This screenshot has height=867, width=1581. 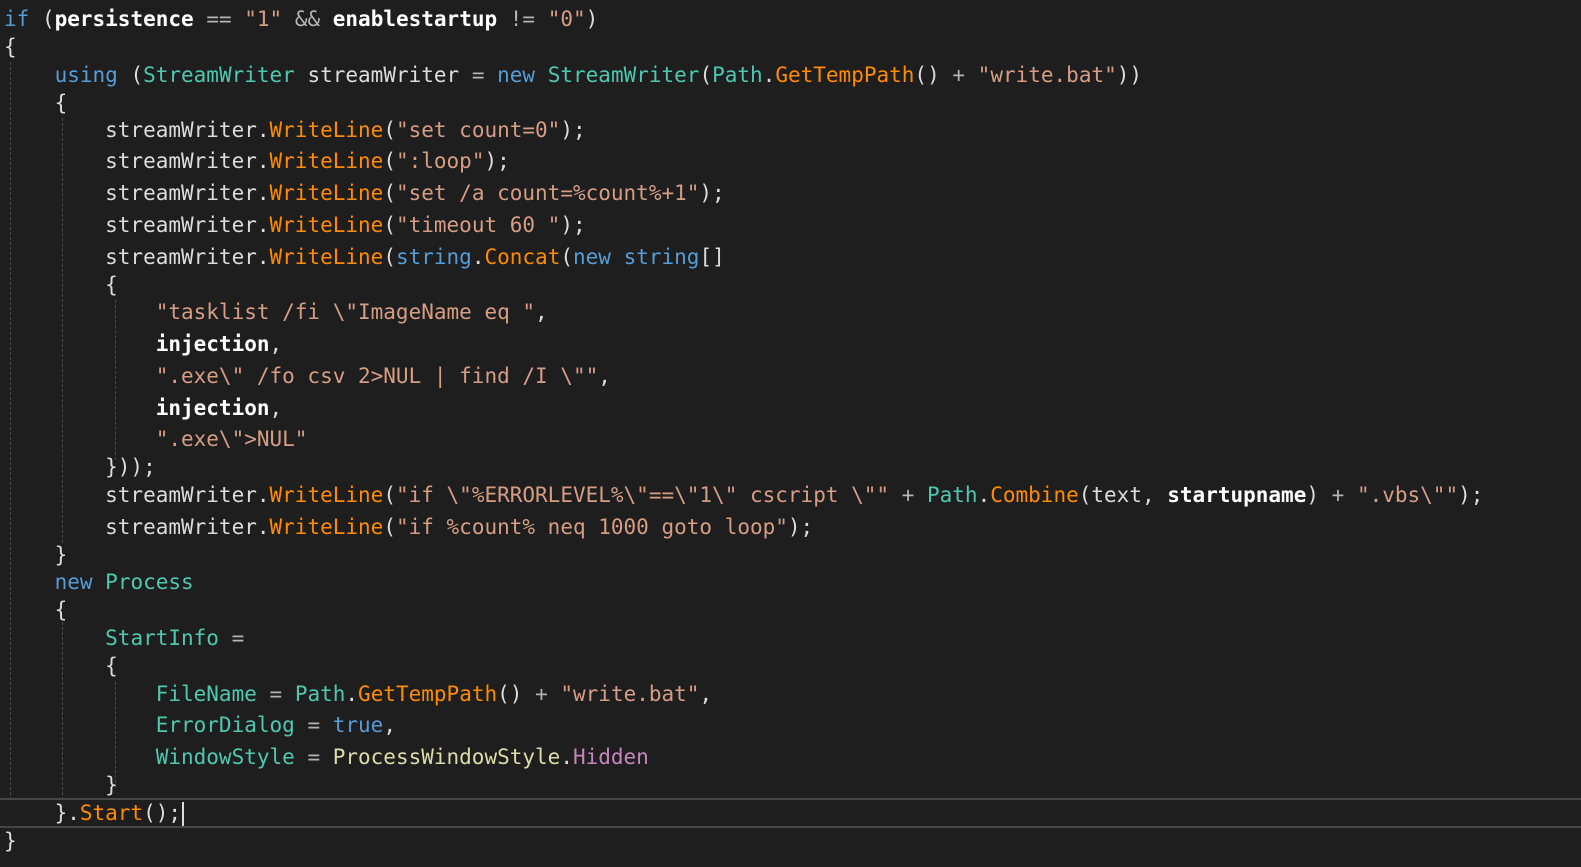 I want to click on code-line: StartInfo =, so click(x=122, y=638).